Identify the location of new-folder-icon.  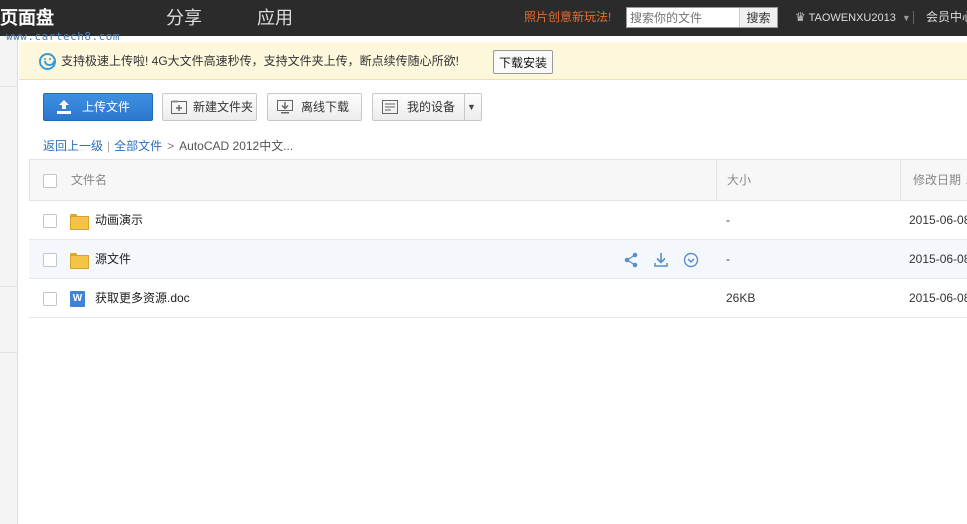
(179, 107).